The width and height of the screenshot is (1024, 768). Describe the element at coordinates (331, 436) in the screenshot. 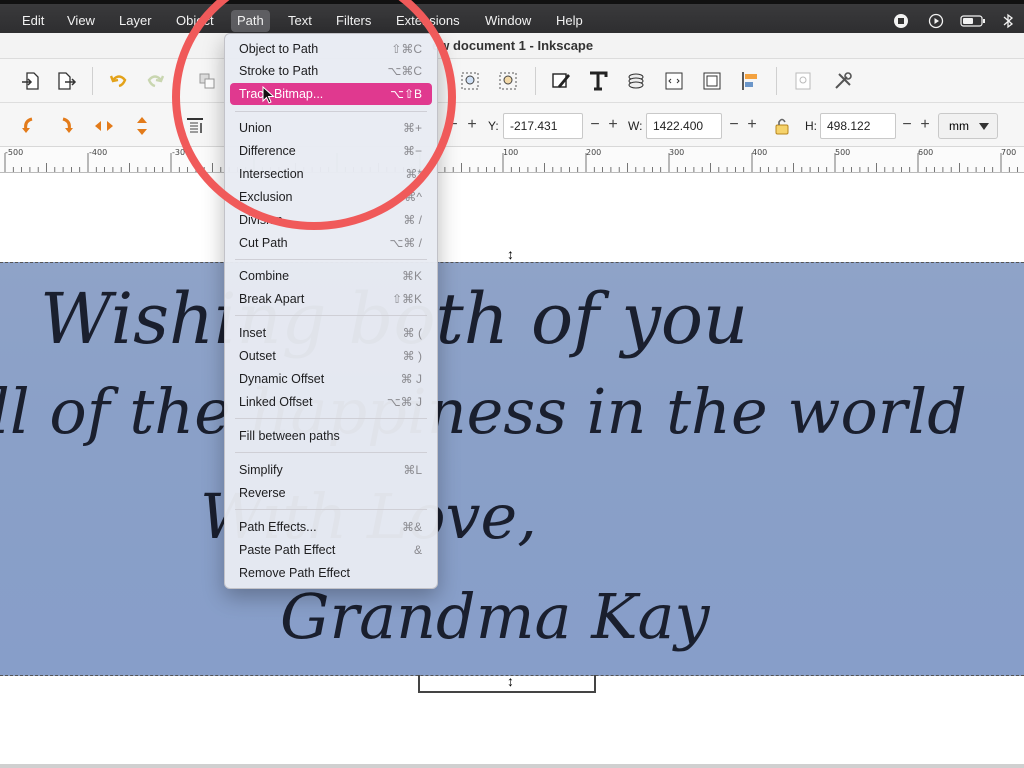

I see `menu-item-fill-between-paths: Fill between paths` at that location.